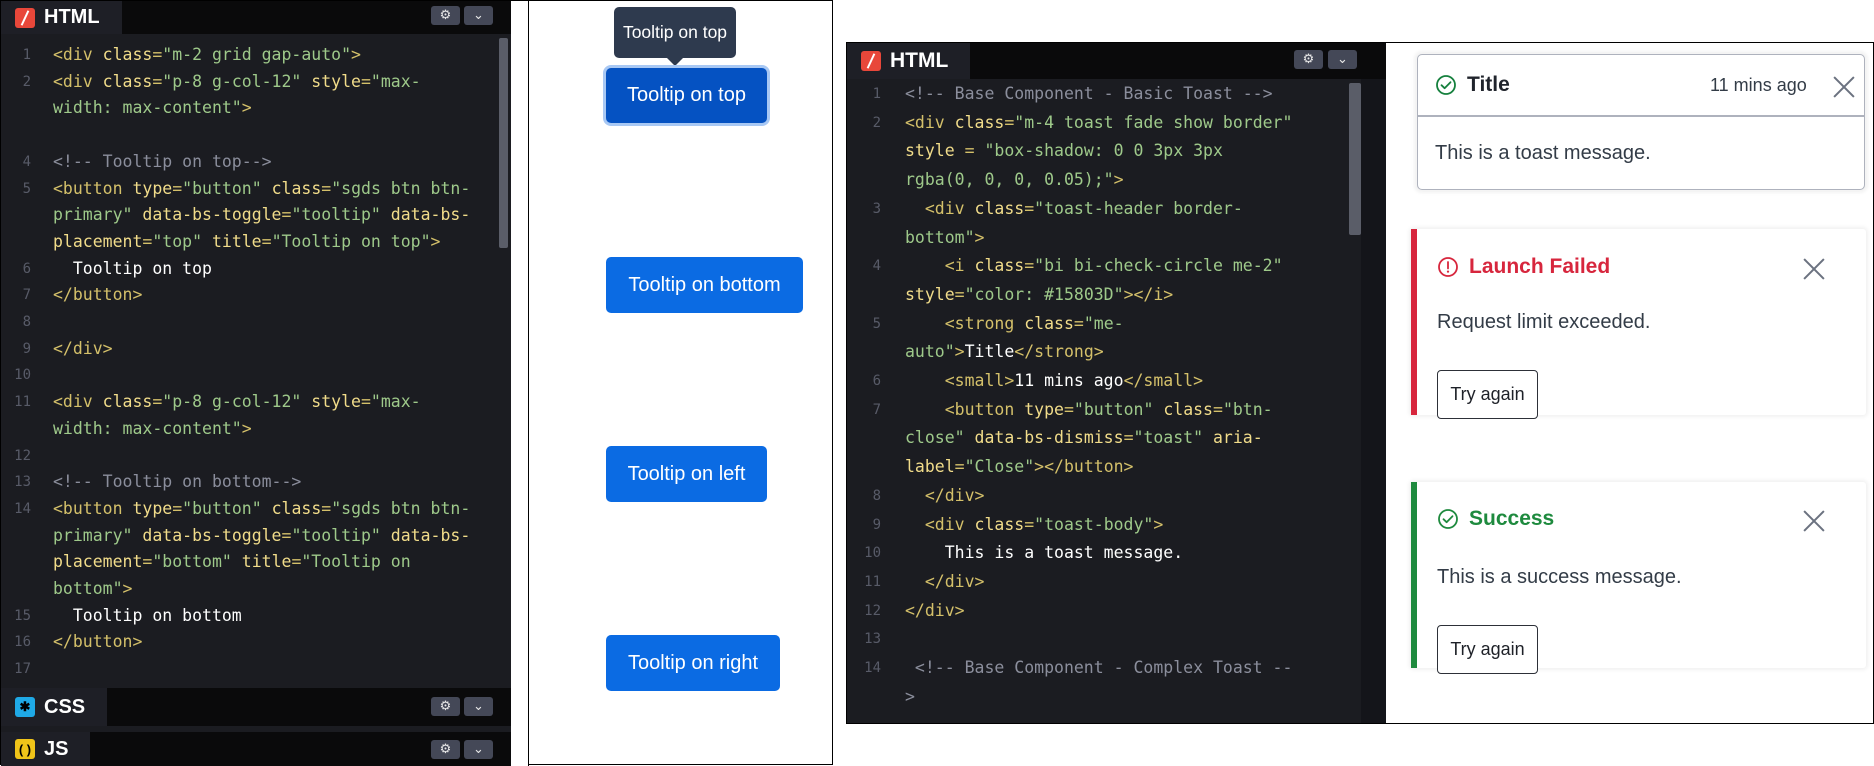 This screenshot has height=766, width=1874. I want to click on code-line: auto">Title</strong>, so click(1004, 352).